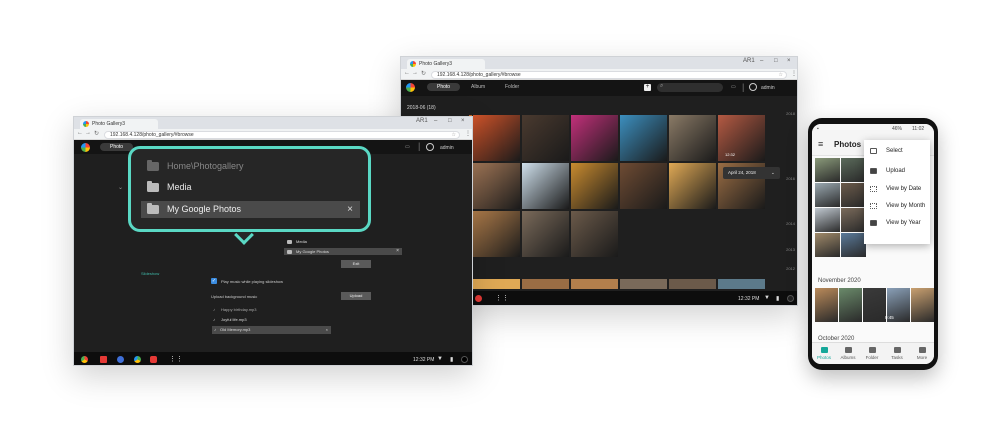 The image size is (1000, 446). I want to click on menu-item-view-by-month: View by Month, so click(898, 206).